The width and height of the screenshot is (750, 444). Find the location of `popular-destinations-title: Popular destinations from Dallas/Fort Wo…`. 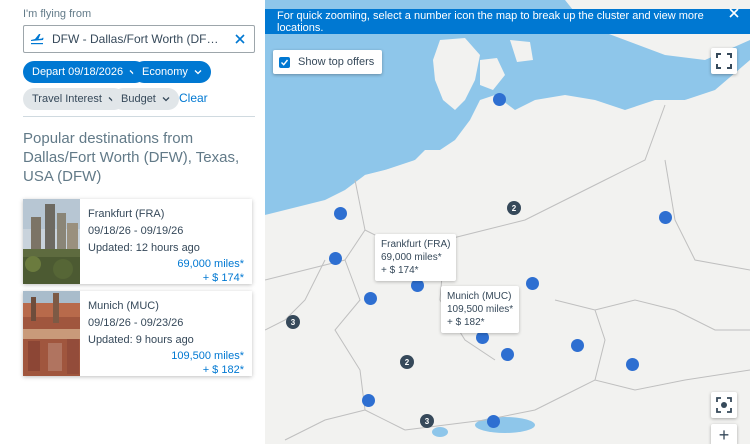

popular-destinations-title: Popular destinations from Dallas/Fort Wo… is located at coordinates (131, 157).